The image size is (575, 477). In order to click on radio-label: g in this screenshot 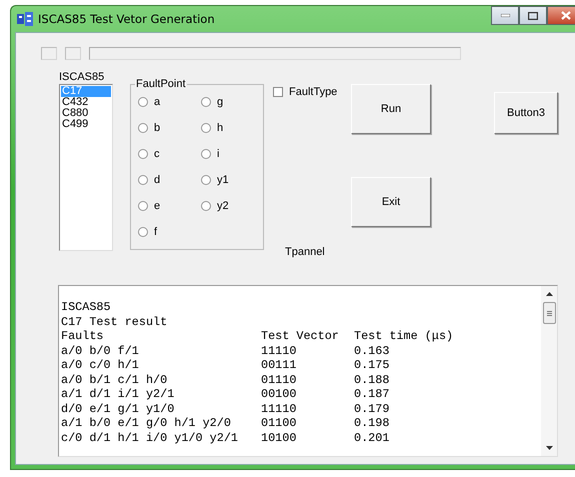, I will do `click(220, 102)`.